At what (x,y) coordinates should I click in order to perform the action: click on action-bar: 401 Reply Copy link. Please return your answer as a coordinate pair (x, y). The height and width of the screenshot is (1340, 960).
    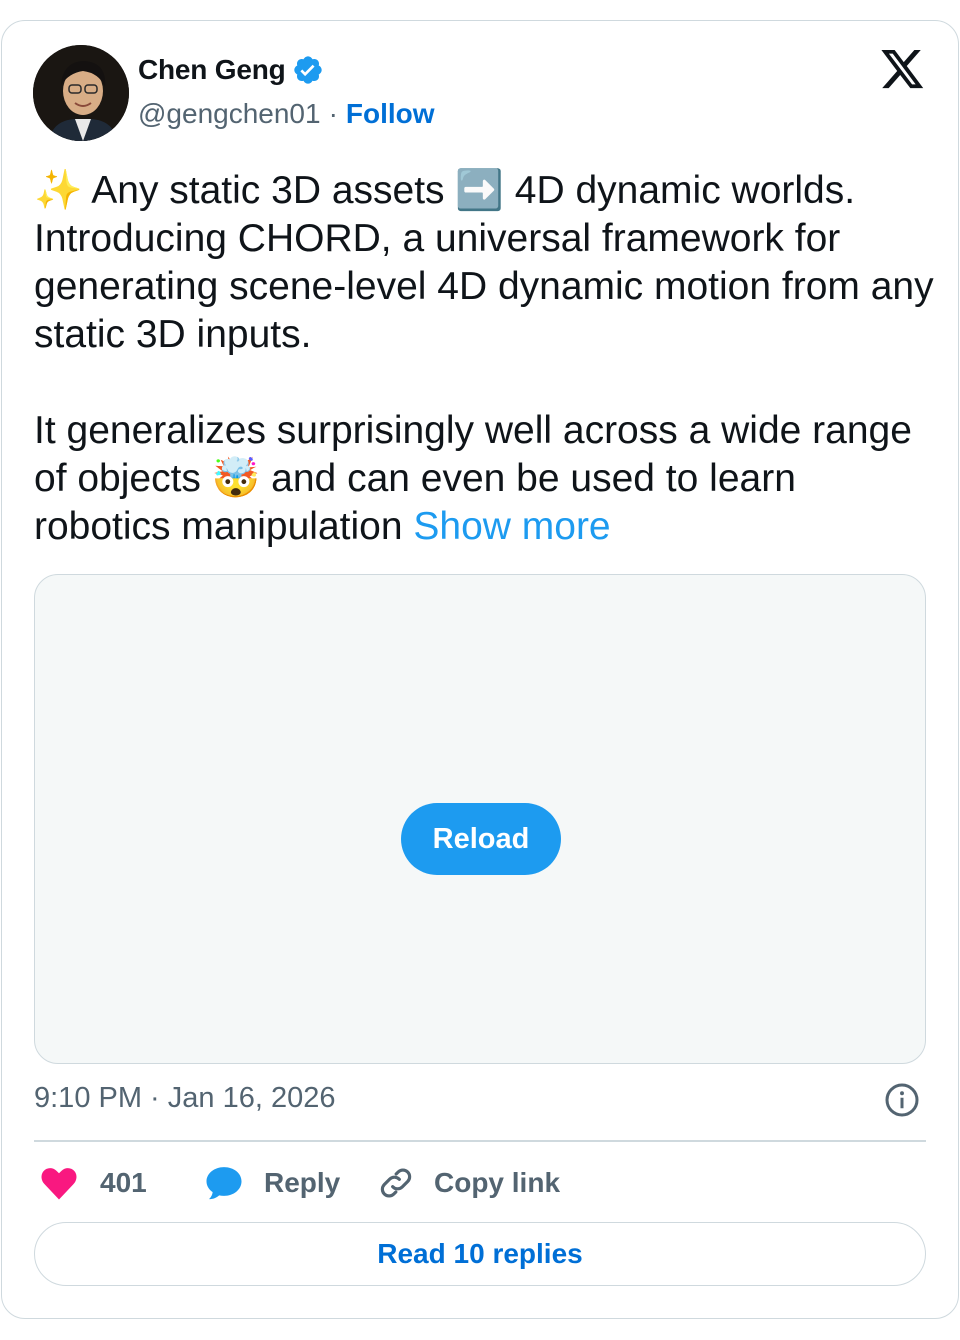
    Looking at the image, I should click on (297, 1183).